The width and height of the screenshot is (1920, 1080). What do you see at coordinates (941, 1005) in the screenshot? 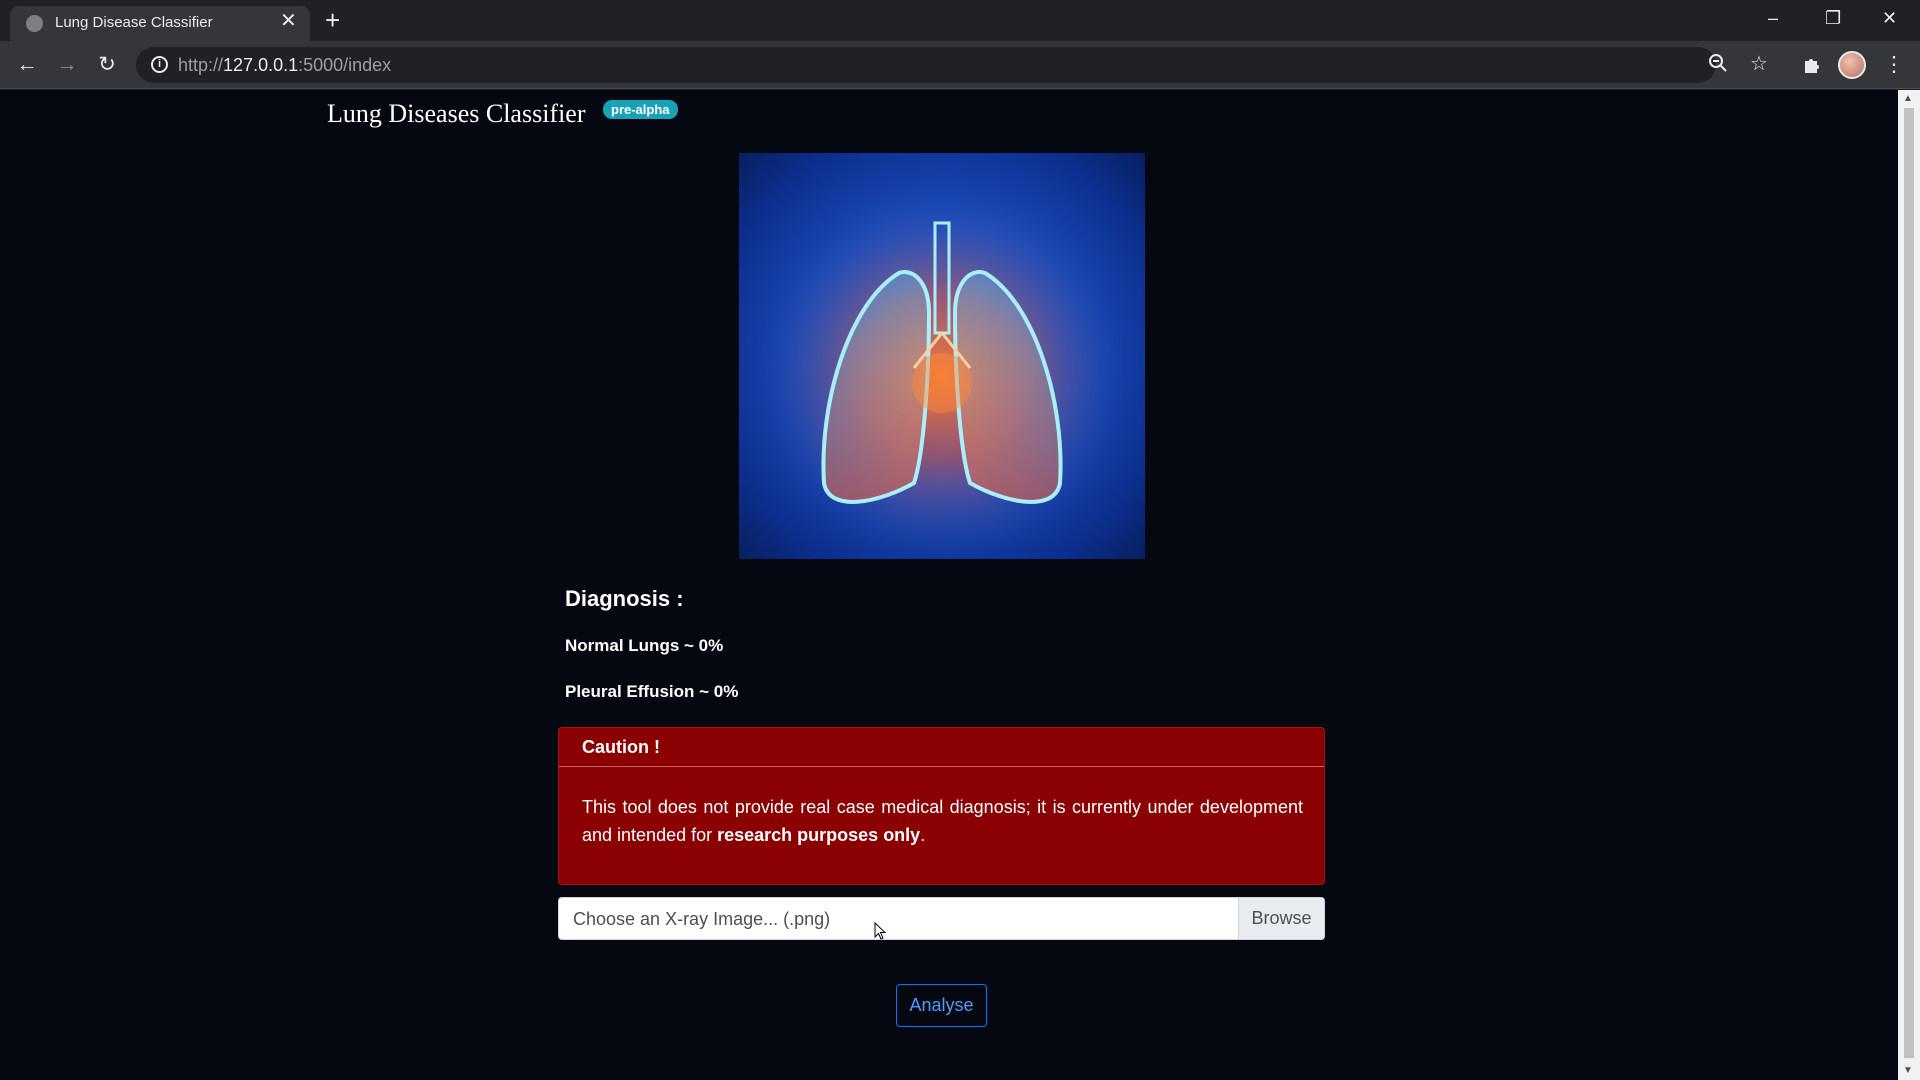
I see `analyse-button: Analyse` at bounding box center [941, 1005].